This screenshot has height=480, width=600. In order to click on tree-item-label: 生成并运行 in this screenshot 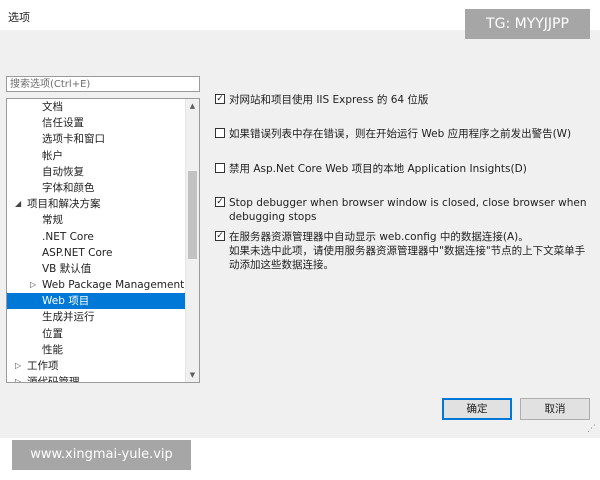, I will do `click(68, 317)`.